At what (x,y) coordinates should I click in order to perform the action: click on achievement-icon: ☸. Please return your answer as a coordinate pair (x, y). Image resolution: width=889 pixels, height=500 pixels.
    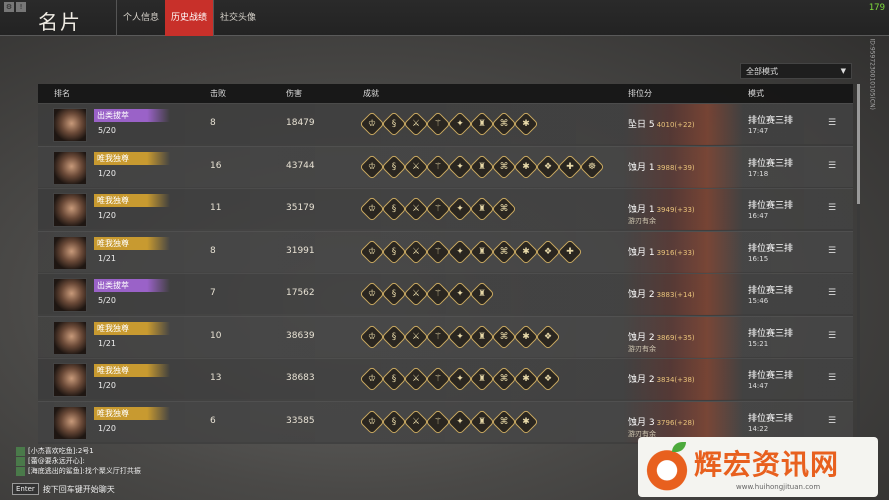
    Looking at the image, I should click on (592, 166).